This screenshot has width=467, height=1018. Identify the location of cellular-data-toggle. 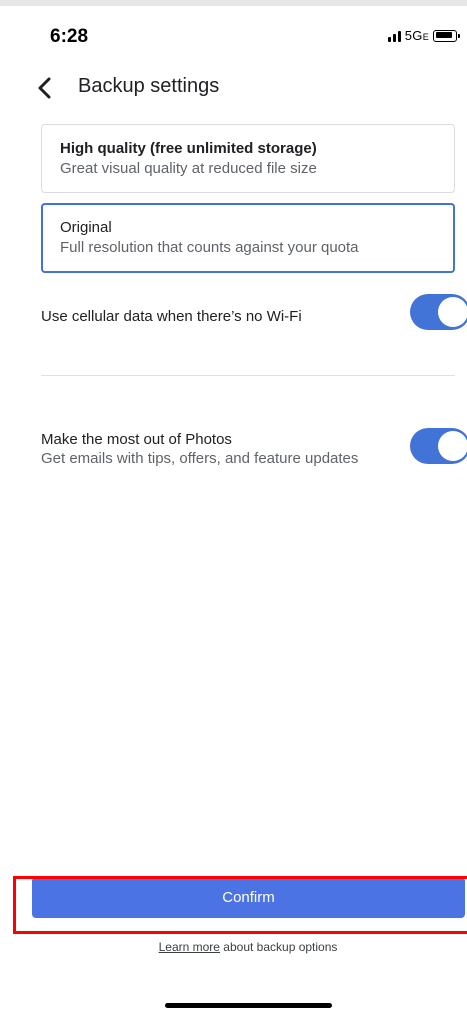
(438, 312).